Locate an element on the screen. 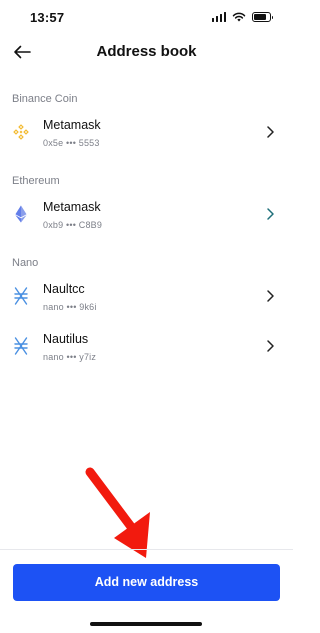 This screenshot has height=633, width=320. signal-icon is located at coordinates (218, 17).